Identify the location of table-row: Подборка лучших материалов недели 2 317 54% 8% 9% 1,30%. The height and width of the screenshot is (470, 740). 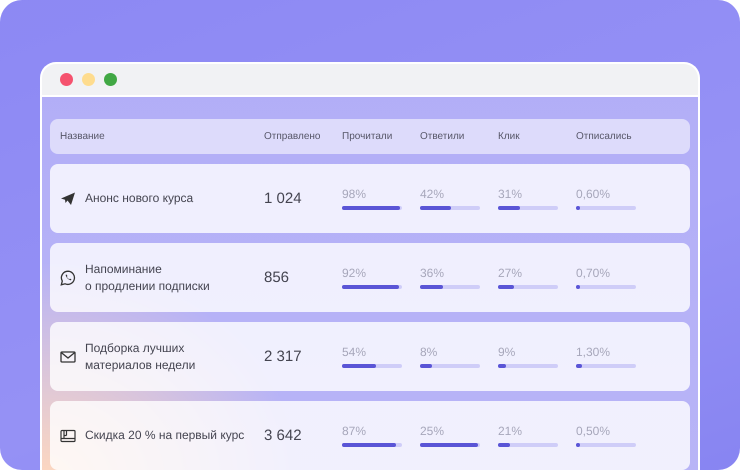
(370, 356).